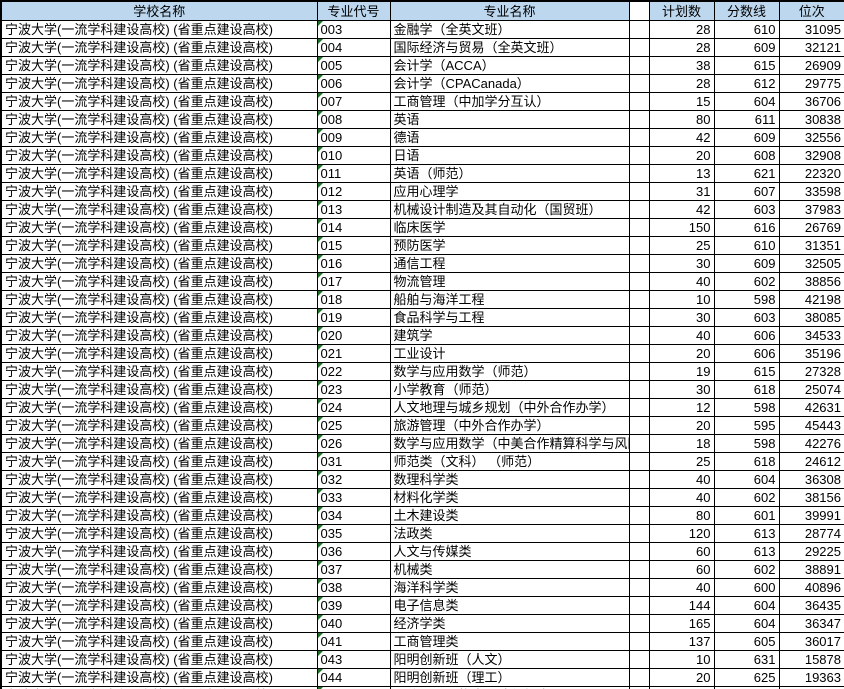  I want to click on score-line-cell: 605, so click(746, 641).